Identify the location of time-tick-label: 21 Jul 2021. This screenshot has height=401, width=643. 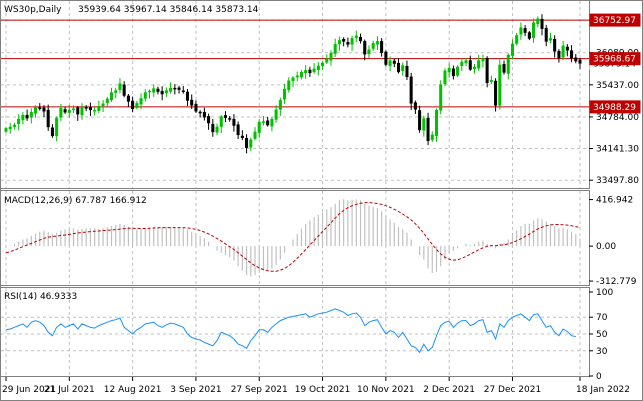
(69, 390).